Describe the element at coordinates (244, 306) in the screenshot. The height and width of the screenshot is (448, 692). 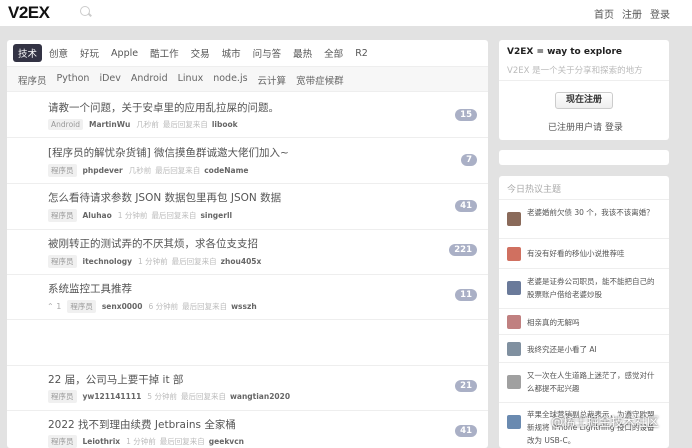
I see `topic-last-user: wsszh` at that location.